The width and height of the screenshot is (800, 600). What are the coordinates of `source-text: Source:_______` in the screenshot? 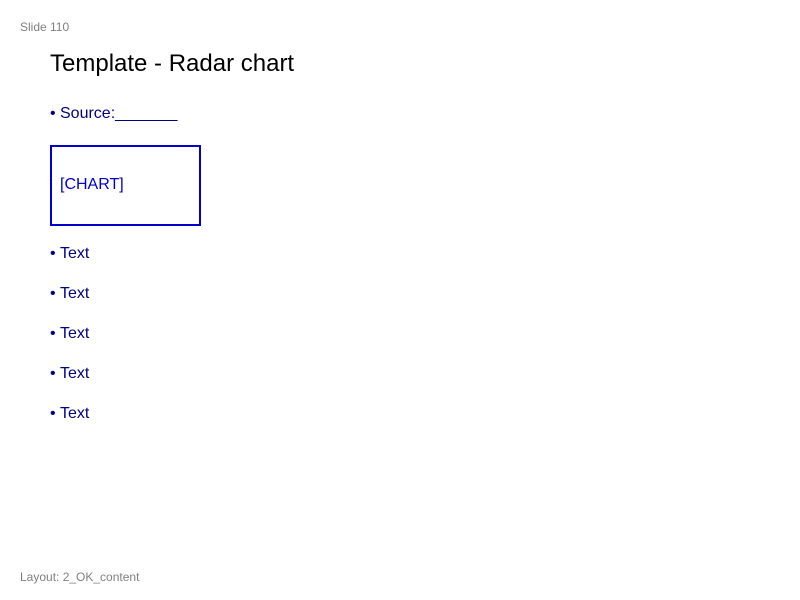 It's located at (119, 113).